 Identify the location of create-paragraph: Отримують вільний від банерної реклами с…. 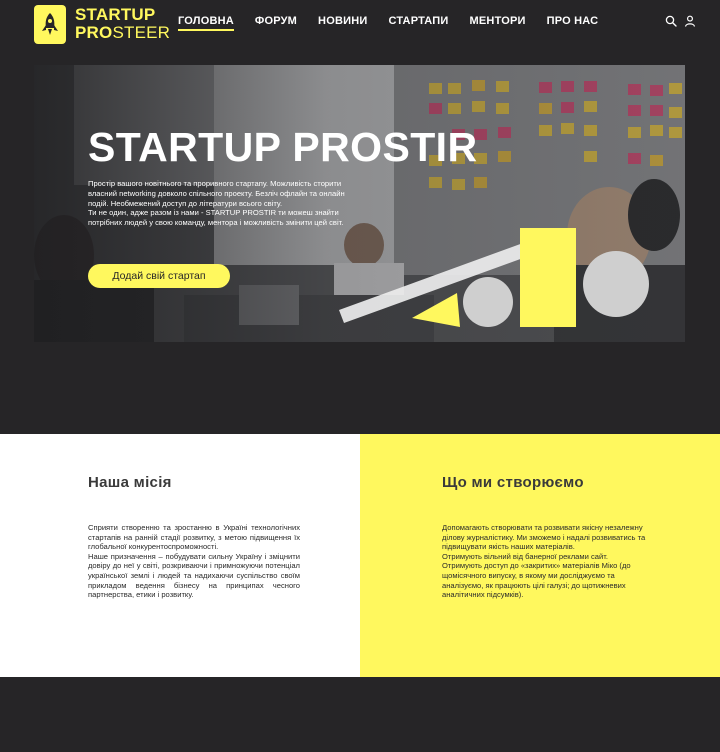
(525, 556).